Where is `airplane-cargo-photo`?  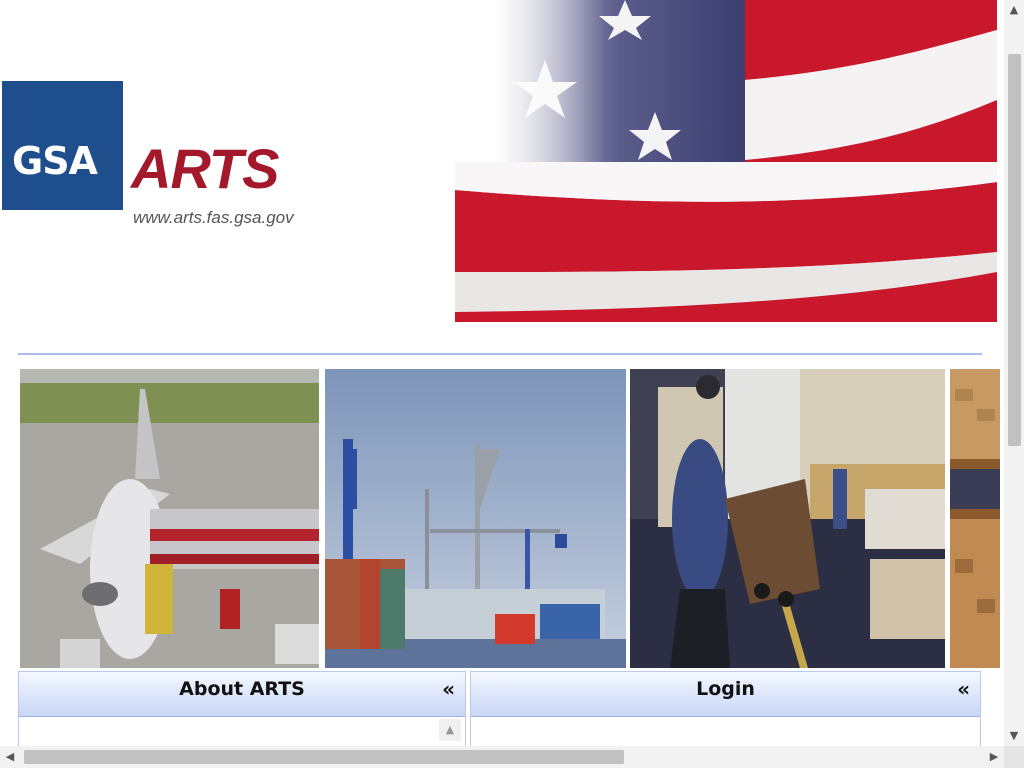 airplane-cargo-photo is located at coordinates (169, 518).